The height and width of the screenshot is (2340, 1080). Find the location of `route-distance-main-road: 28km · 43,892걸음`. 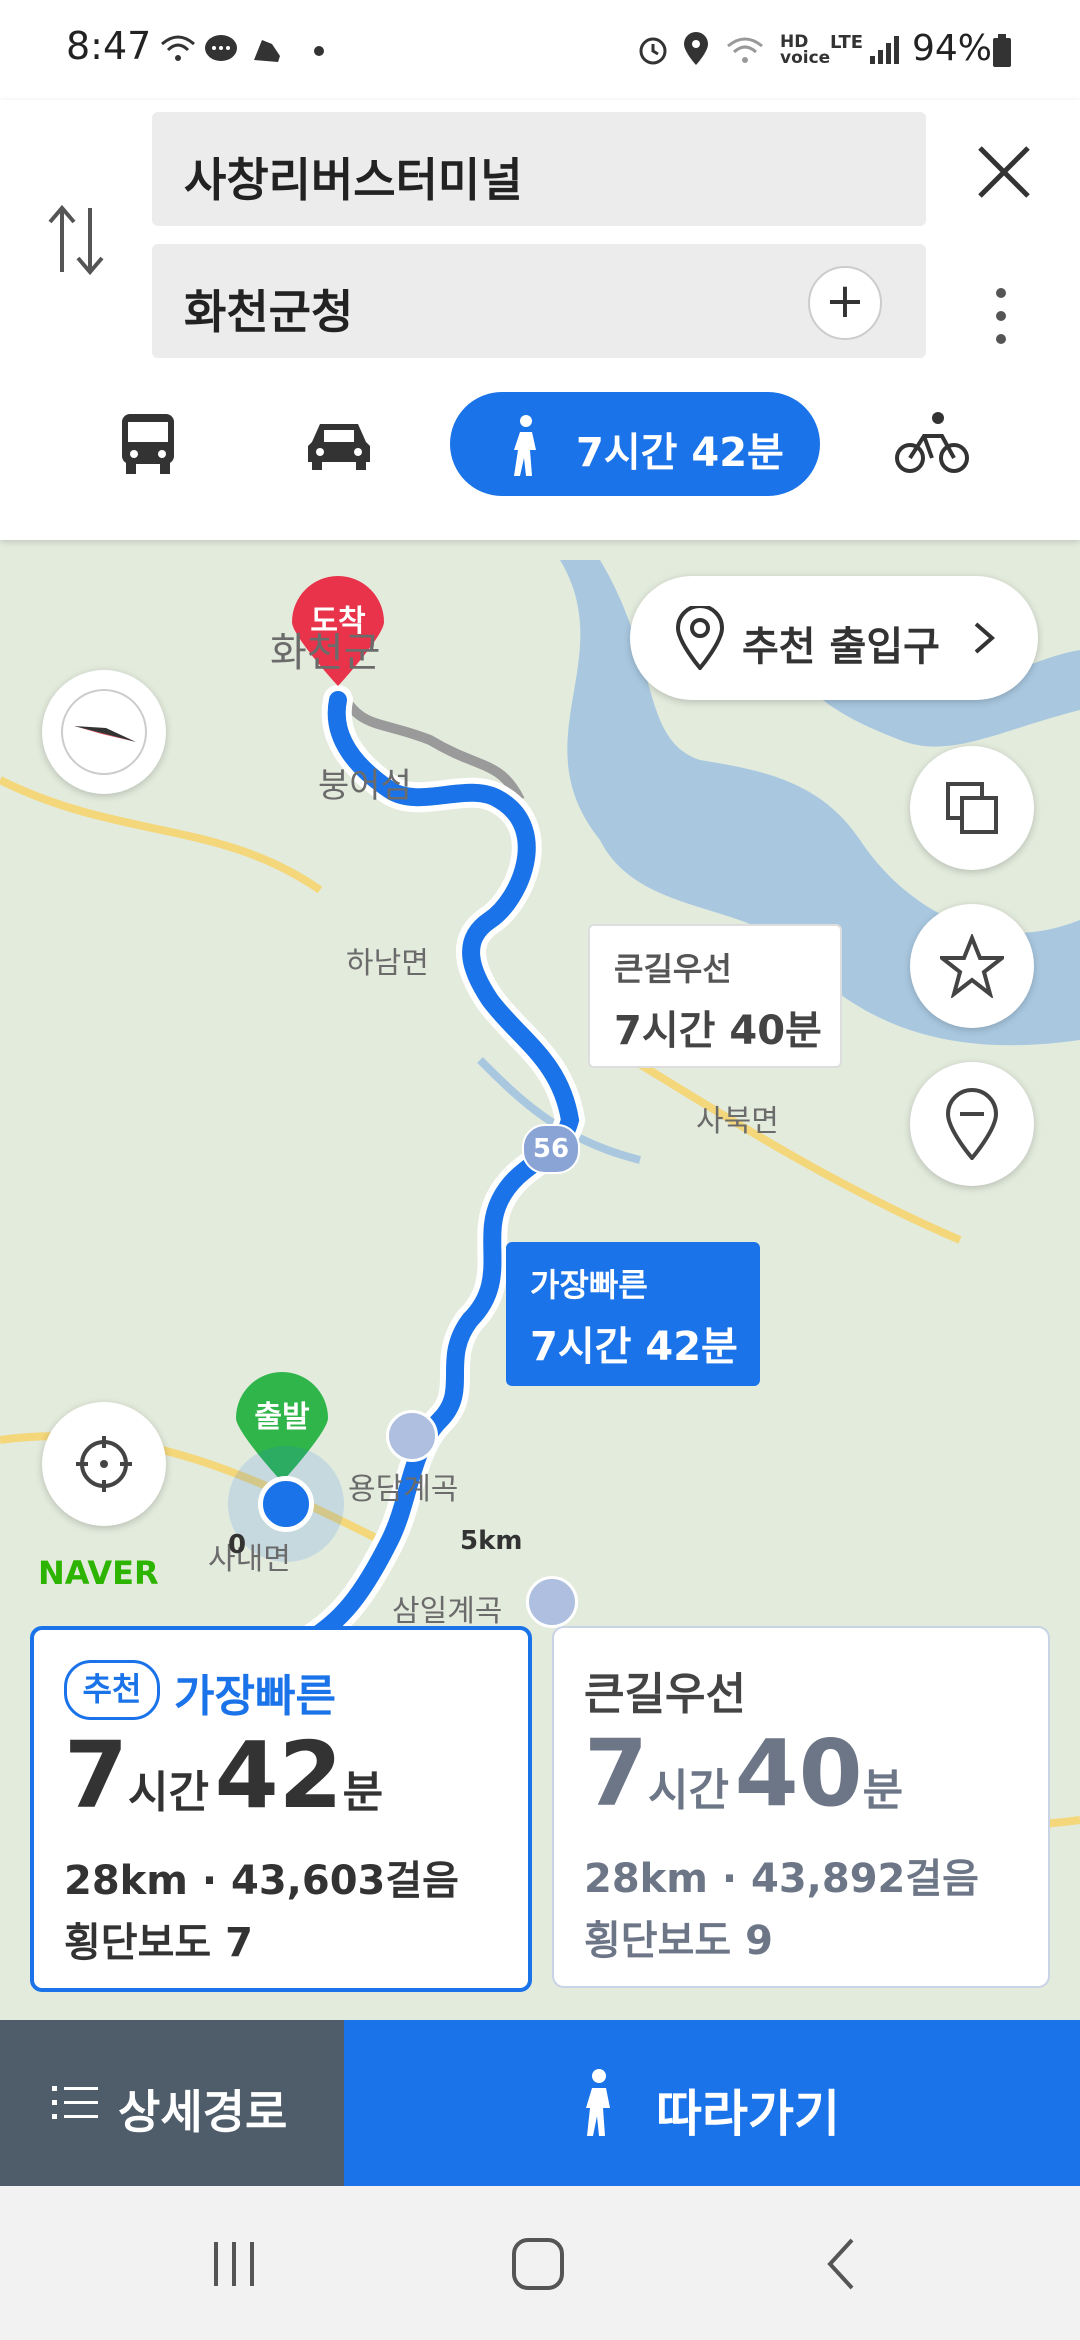

route-distance-main-road: 28km · 43,892걸음 is located at coordinates (781, 1879).